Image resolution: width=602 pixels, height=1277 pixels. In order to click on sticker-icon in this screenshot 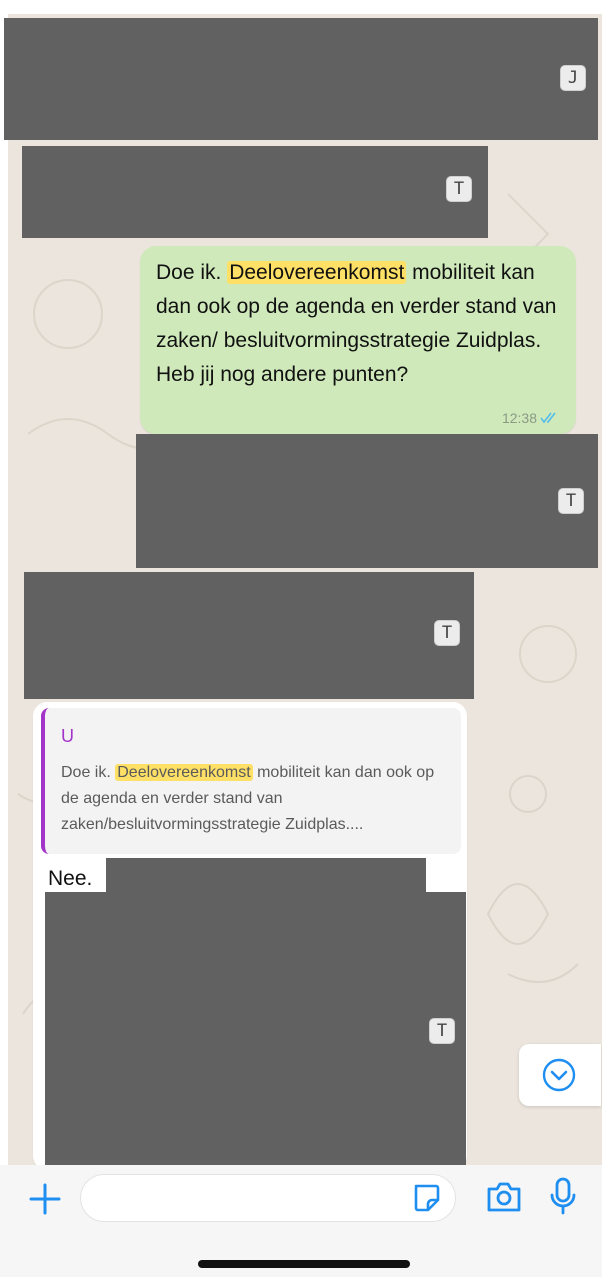, I will do `click(426, 1198)`.